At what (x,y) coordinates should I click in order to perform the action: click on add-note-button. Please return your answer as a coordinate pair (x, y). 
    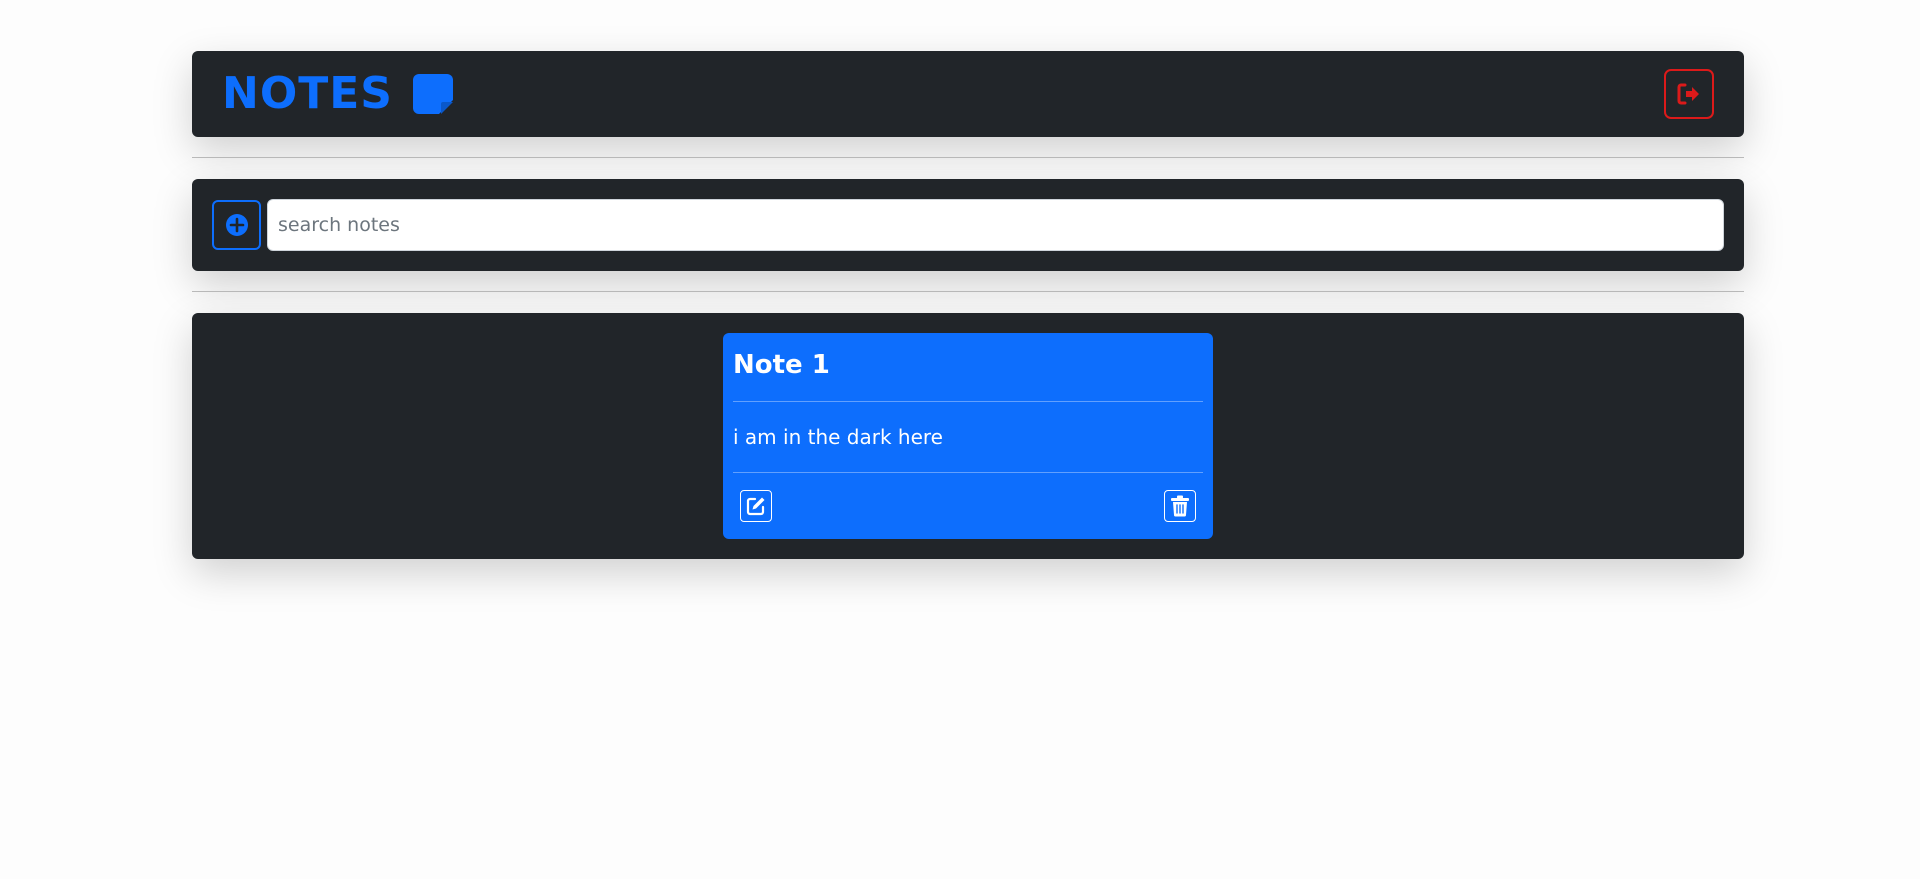
    Looking at the image, I should click on (236, 225).